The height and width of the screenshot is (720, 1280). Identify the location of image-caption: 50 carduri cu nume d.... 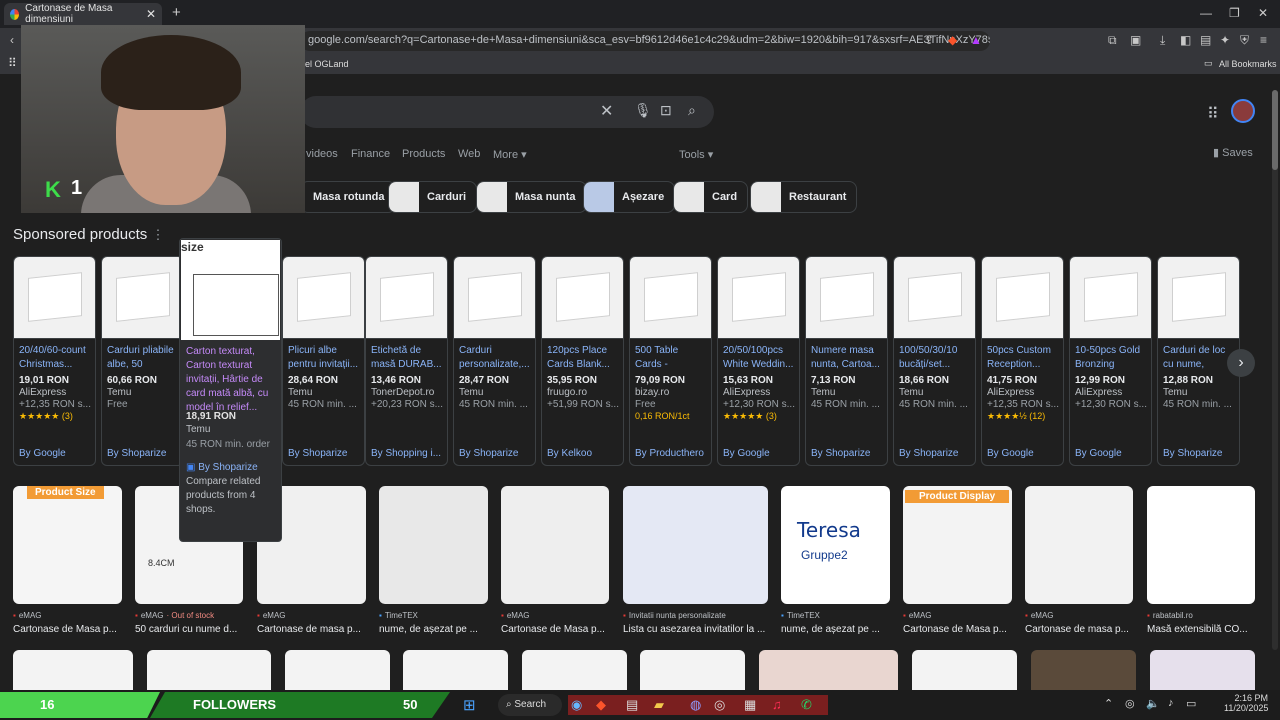
(194, 629).